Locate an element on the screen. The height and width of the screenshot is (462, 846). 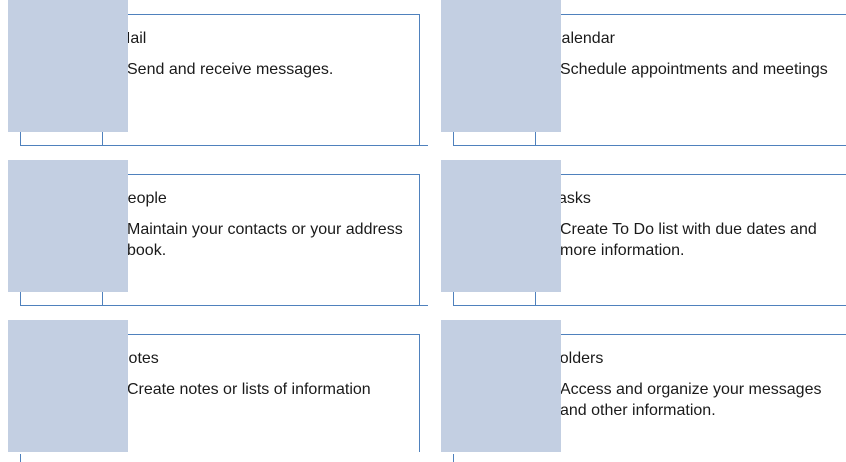
card-description: Schedule appointments and meetings is located at coordinates (694, 69).